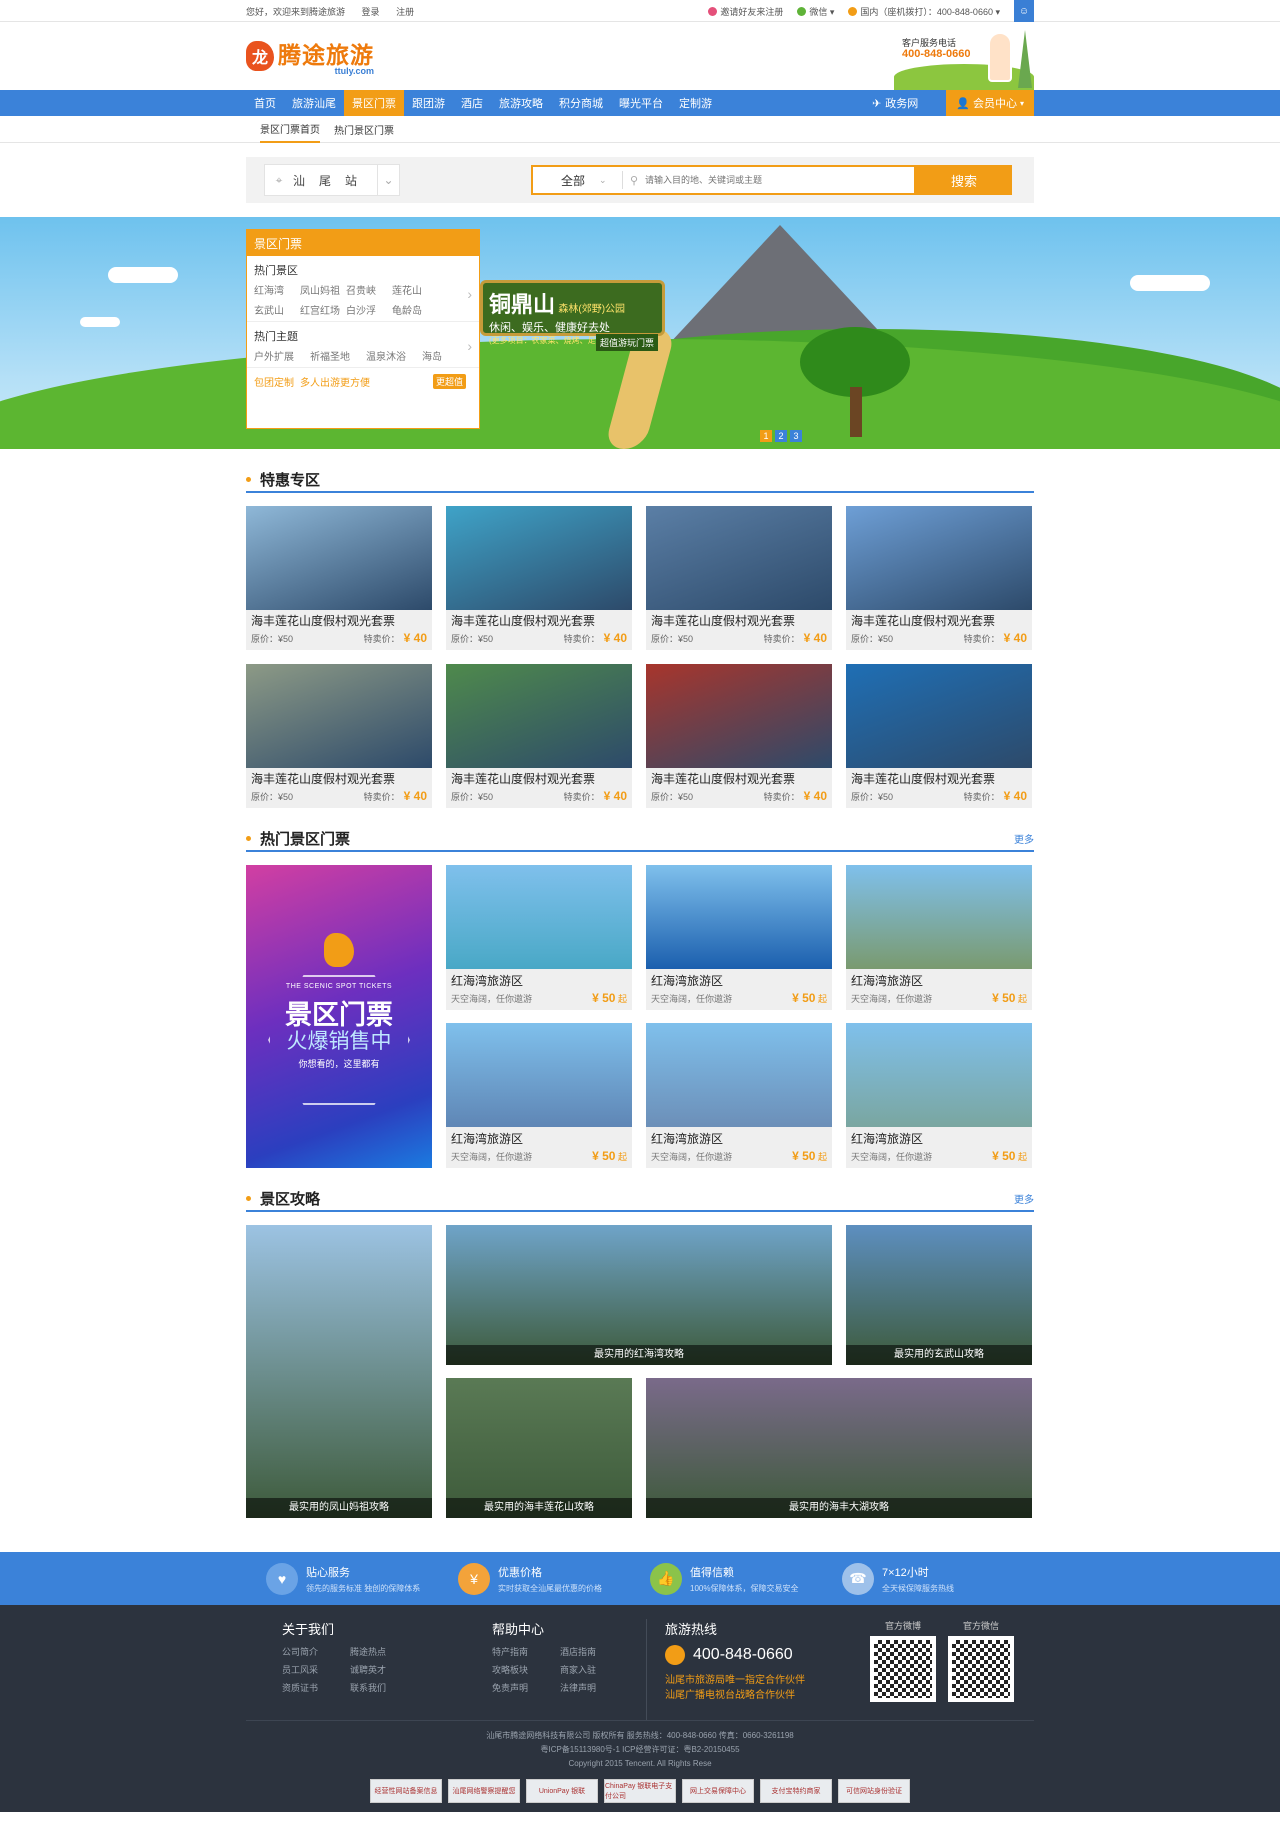 The image size is (1280, 1841). What do you see at coordinates (924, 11) in the screenshot?
I see `hotline-dropdown: 国内（座机拨打）：400-848-0660 ▾` at bounding box center [924, 11].